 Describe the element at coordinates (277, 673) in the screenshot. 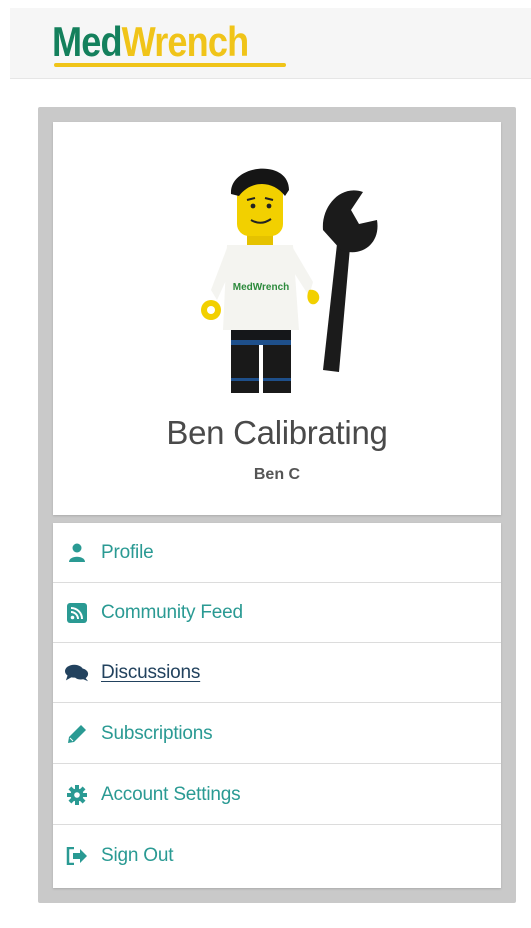

I see `menu-item-discussions: Discussions` at that location.